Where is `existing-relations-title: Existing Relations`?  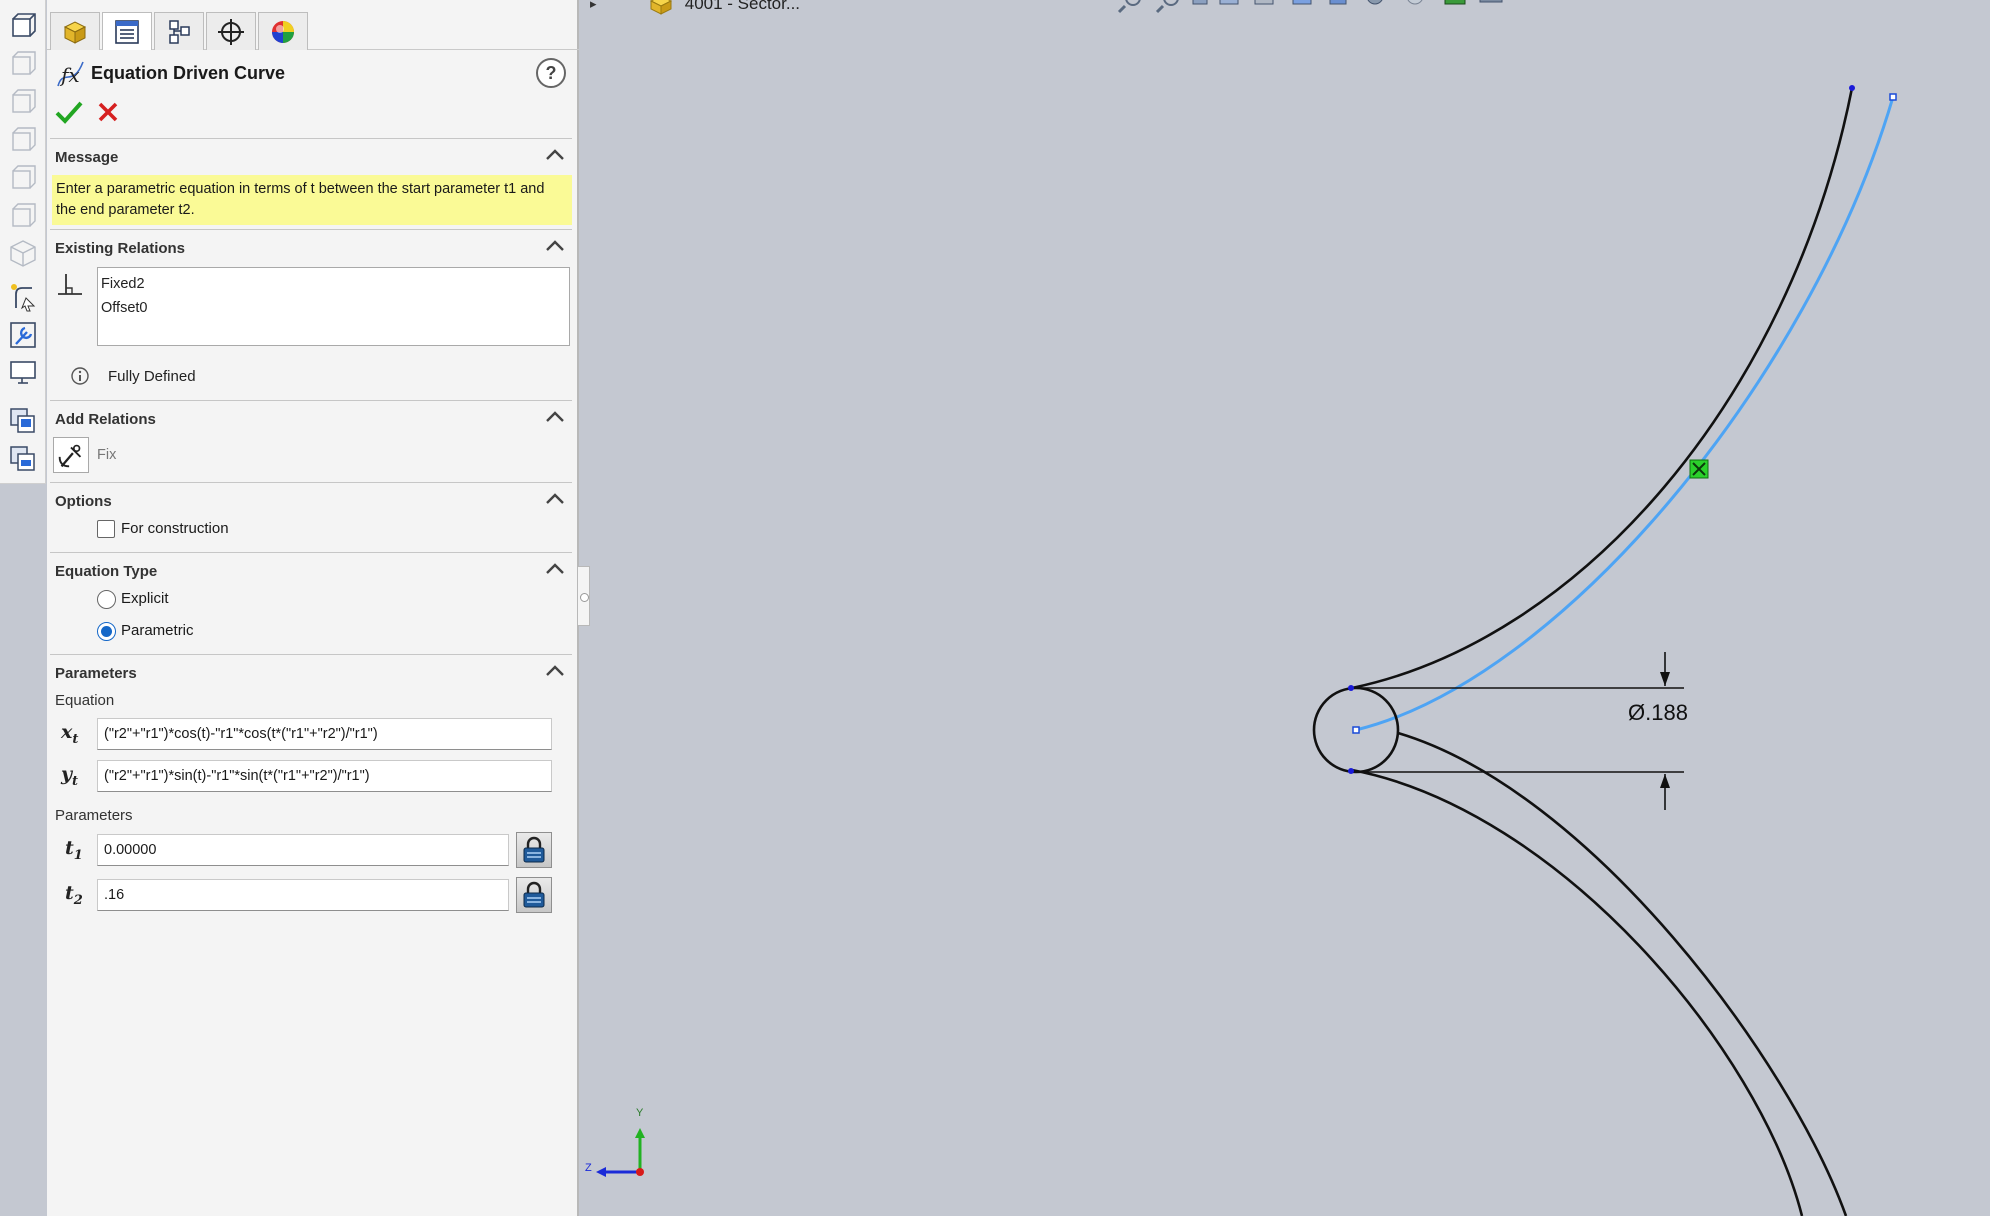 existing-relations-title: Existing Relations is located at coordinates (120, 248).